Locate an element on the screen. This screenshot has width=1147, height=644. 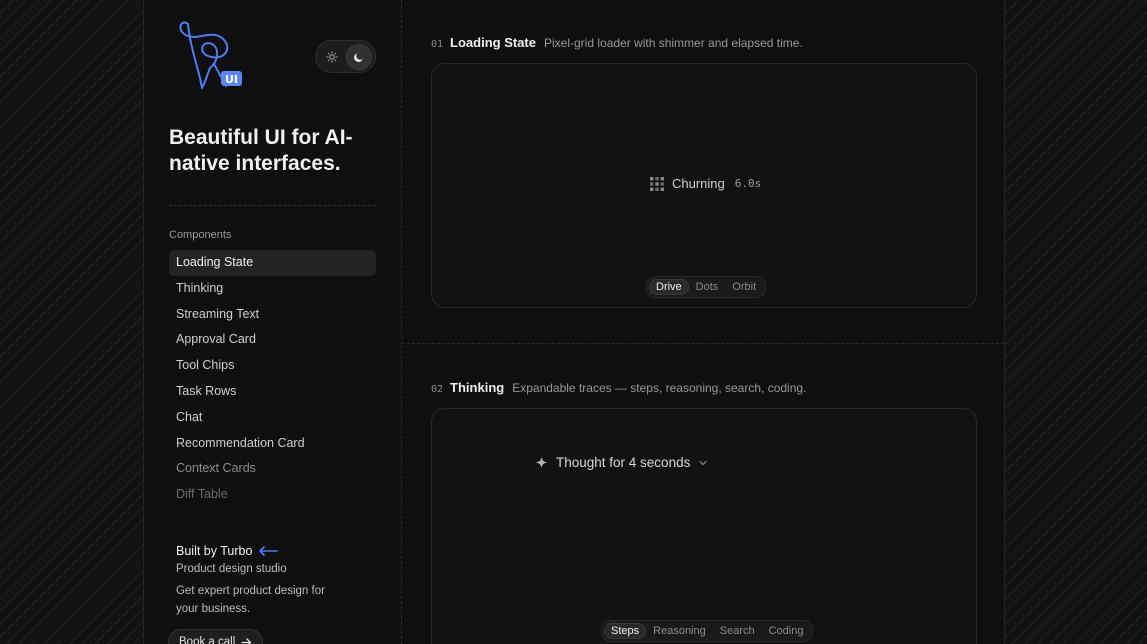
moon-icon is located at coordinates (358, 57).